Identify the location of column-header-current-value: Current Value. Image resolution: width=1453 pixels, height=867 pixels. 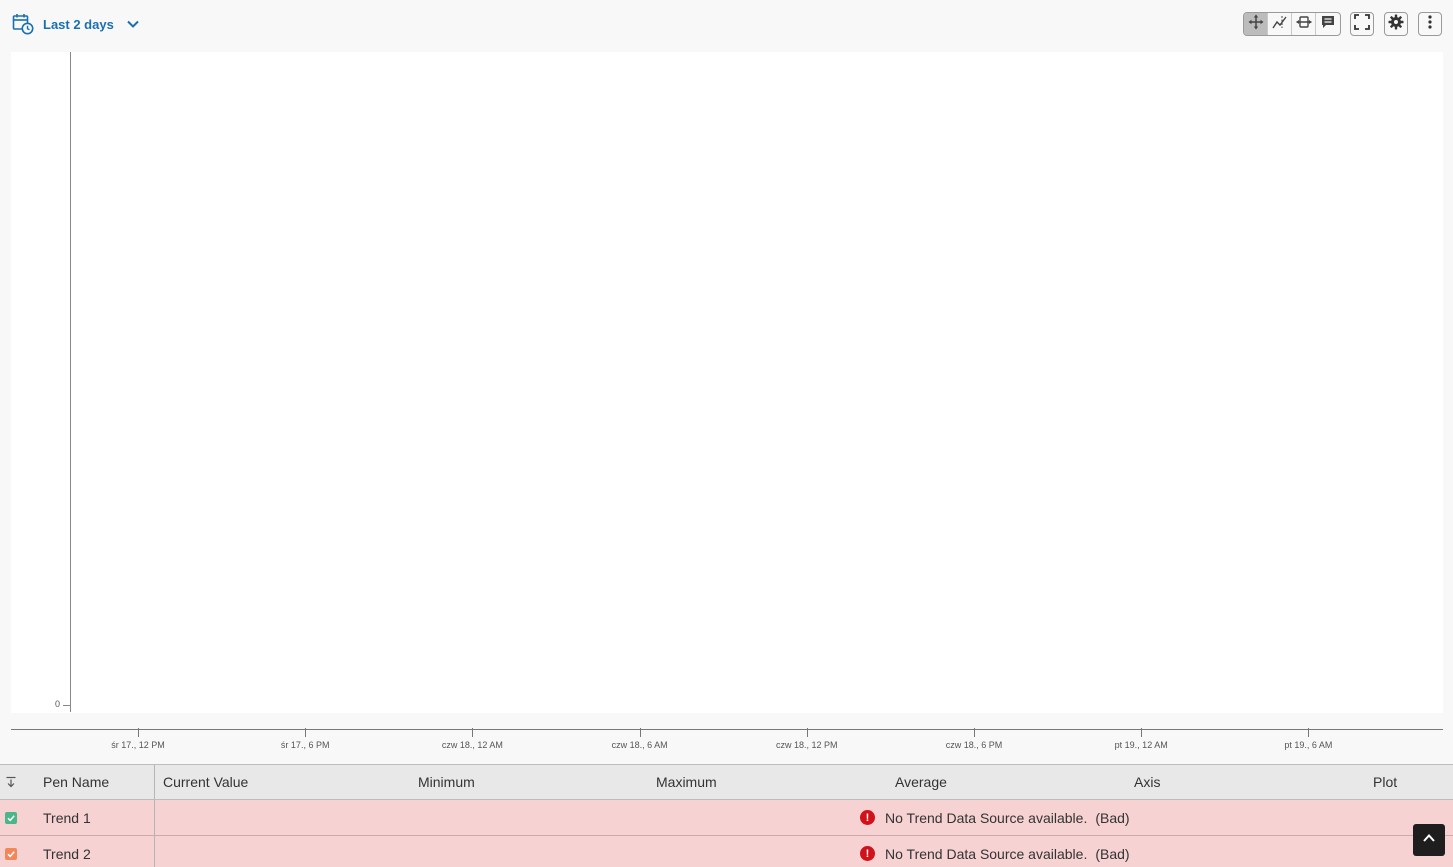
(205, 782).